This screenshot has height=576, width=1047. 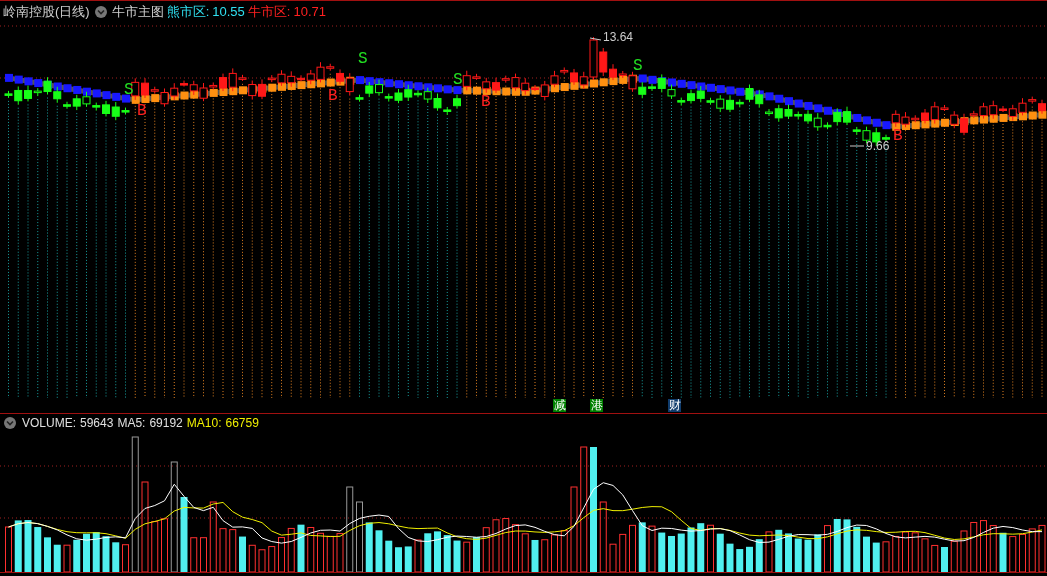 I want to click on bull-zone-label: 牛市区:, so click(x=269, y=11).